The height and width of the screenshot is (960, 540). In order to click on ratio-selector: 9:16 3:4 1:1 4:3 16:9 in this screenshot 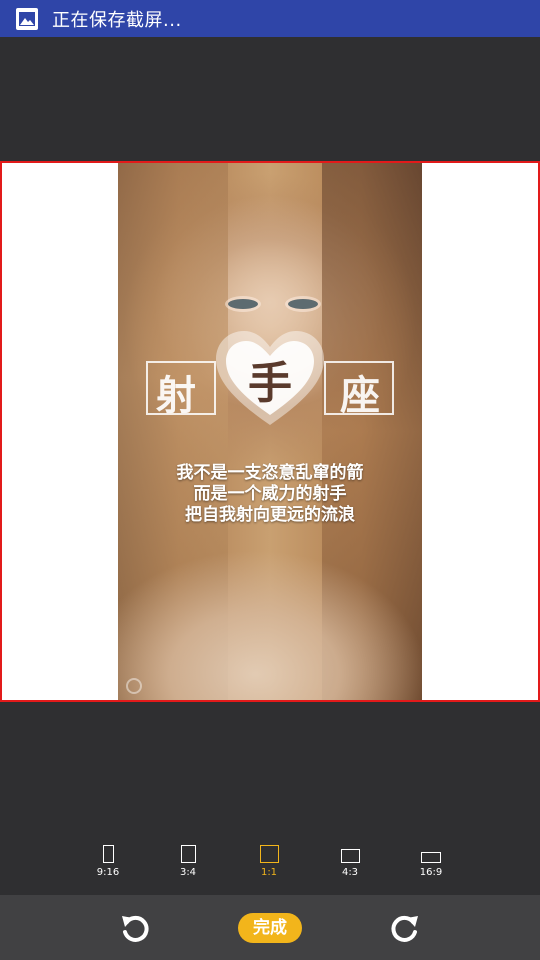, I will do `click(270, 860)`.